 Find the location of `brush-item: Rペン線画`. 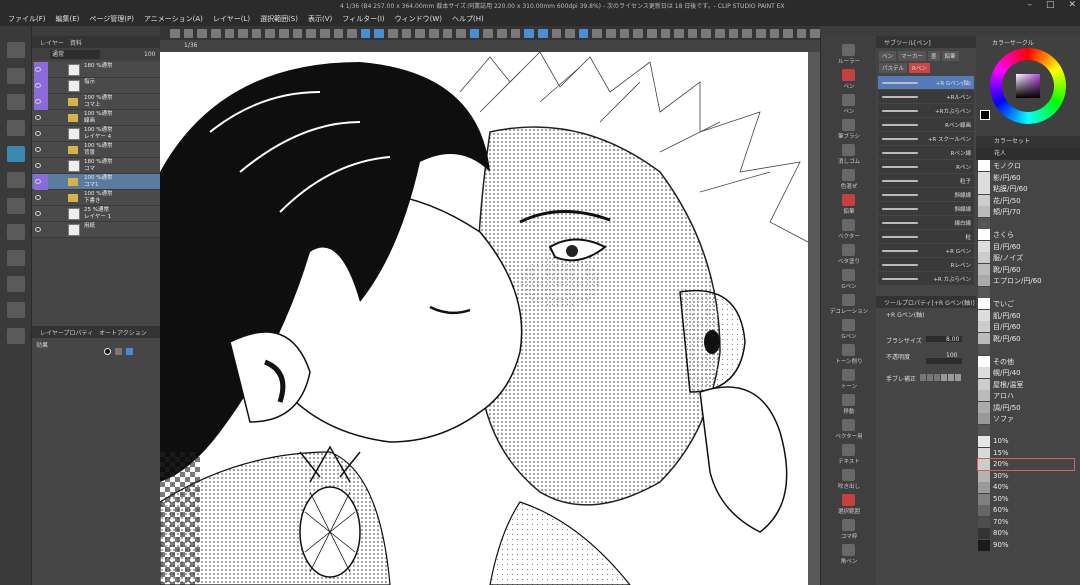

brush-item: Rペン線画 is located at coordinates (926, 124).